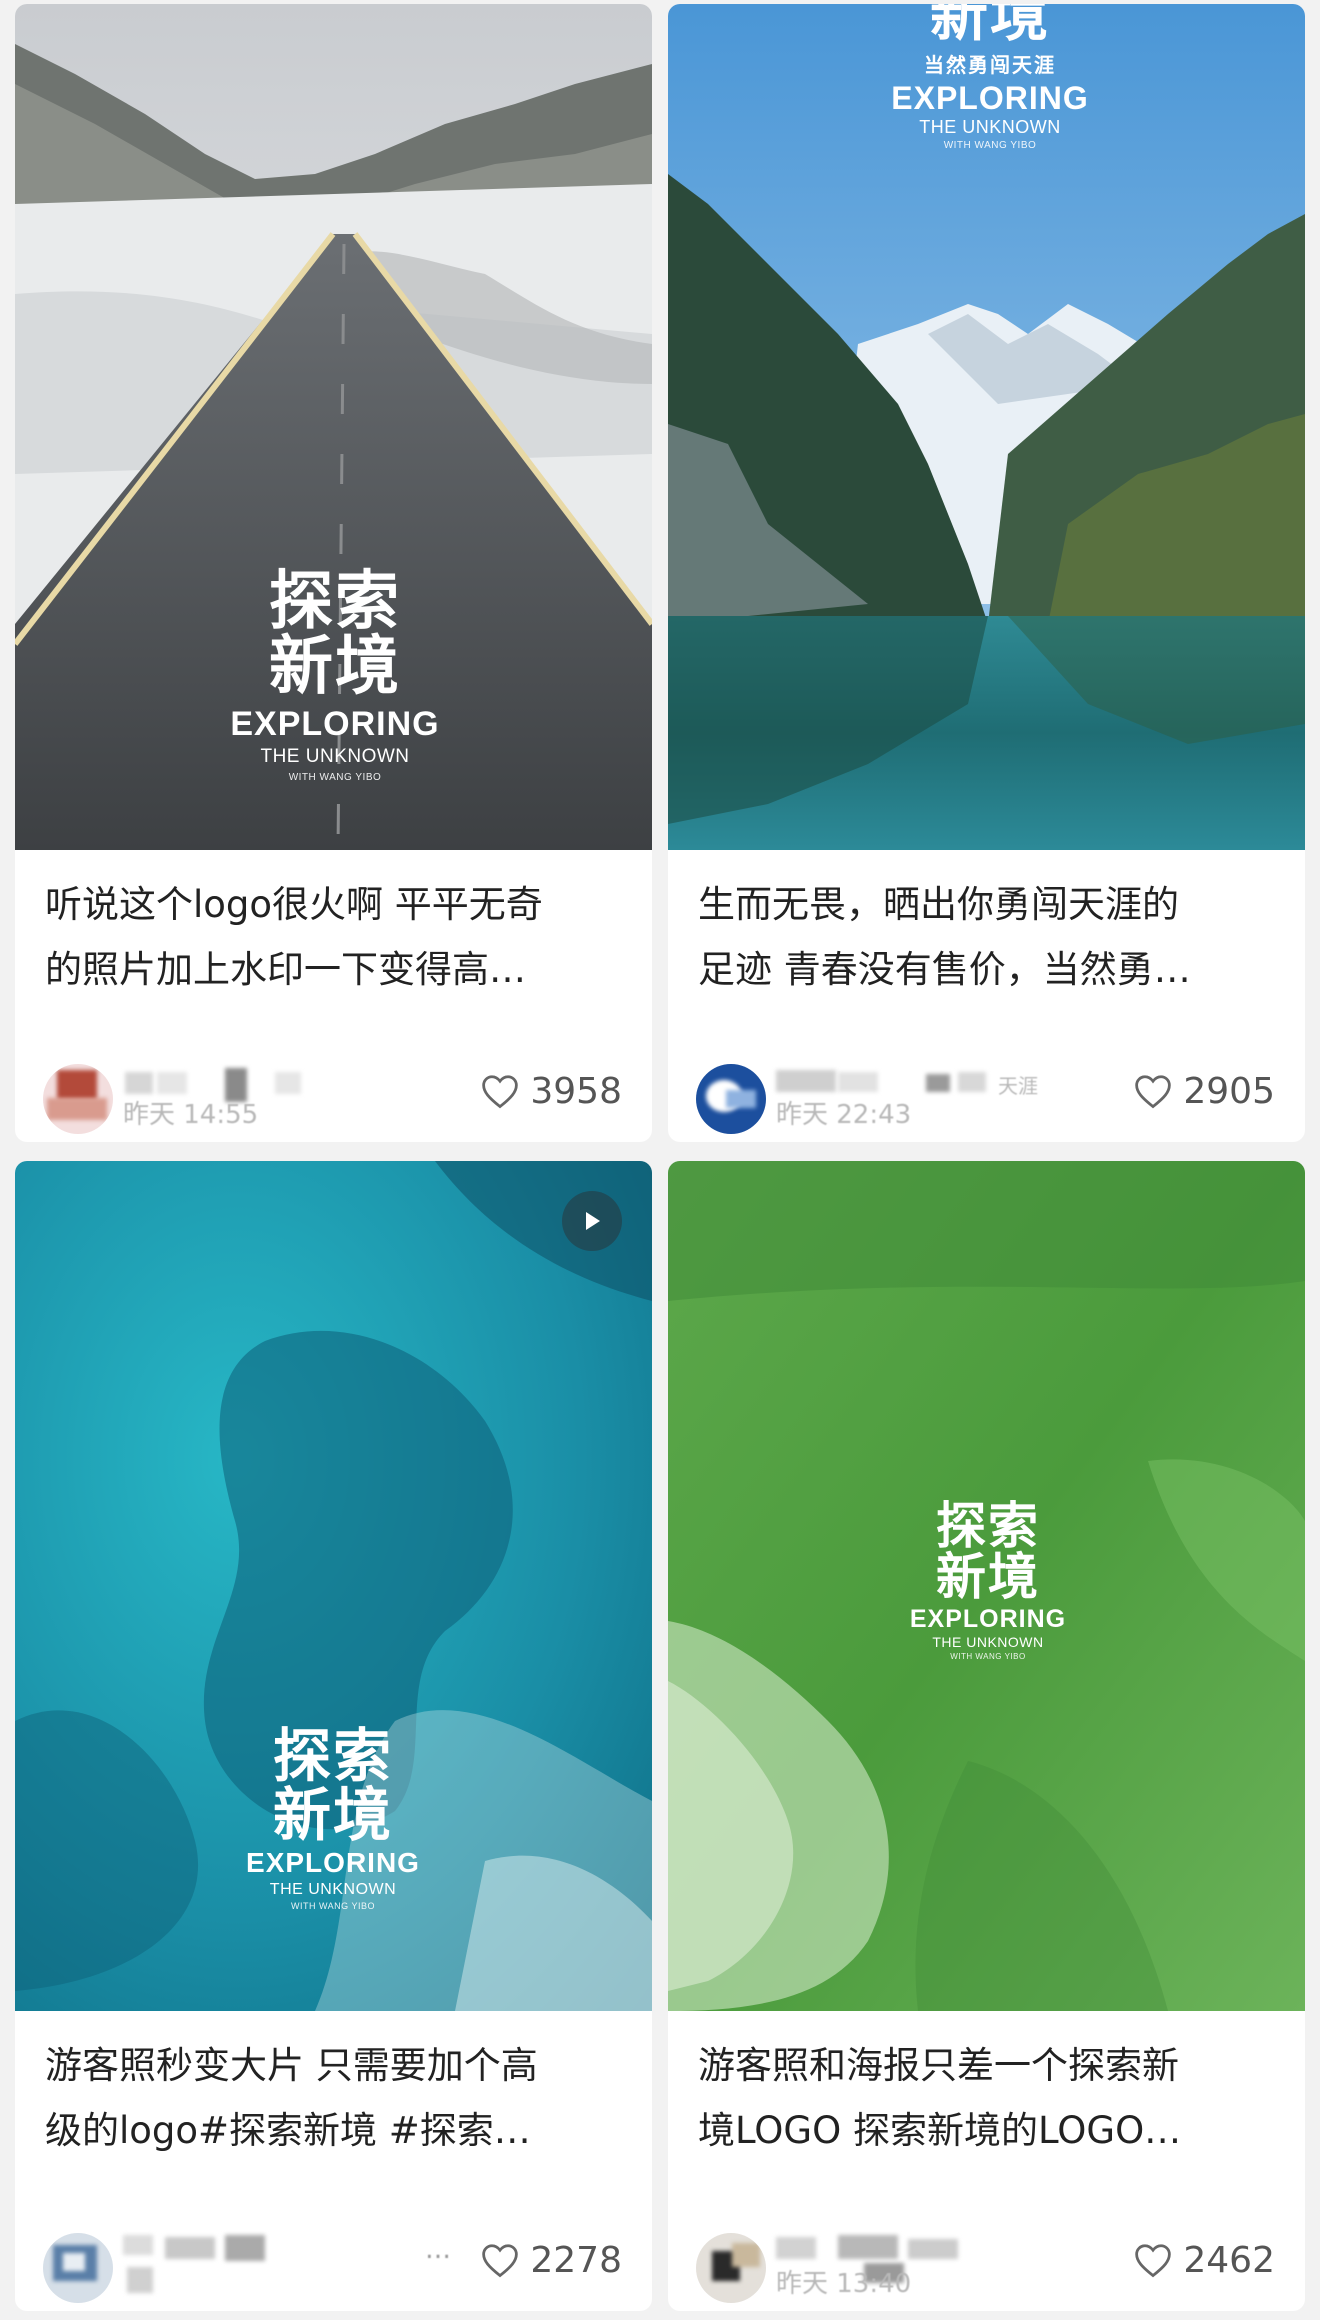 The image size is (1320, 2320). What do you see at coordinates (989, 26) in the screenshot?
I see `watermark-cn-line1: 新境` at bounding box center [989, 26].